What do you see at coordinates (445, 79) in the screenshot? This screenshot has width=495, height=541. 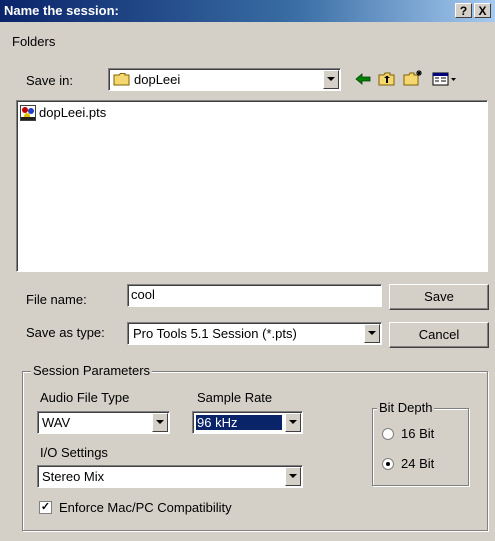 I see `view-menu-icon` at bounding box center [445, 79].